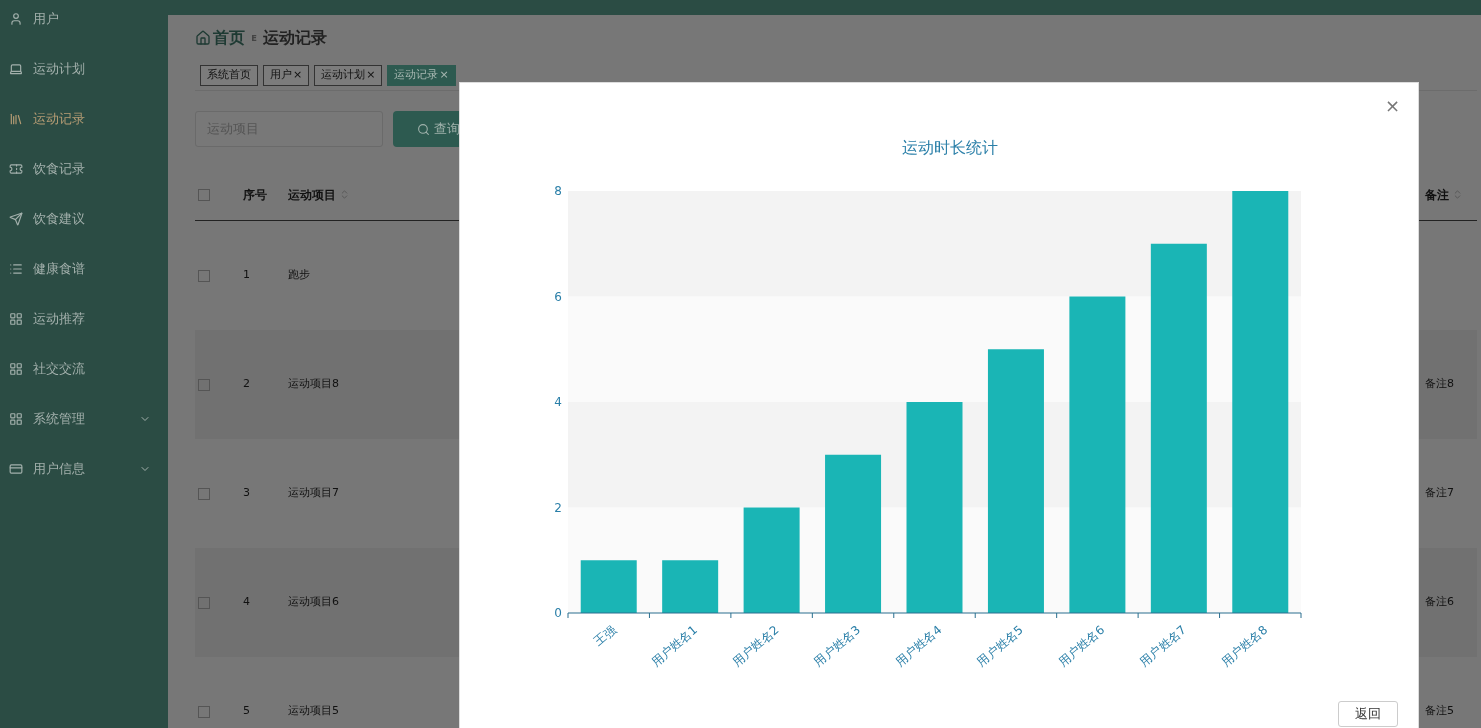 The height and width of the screenshot is (728, 1481). I want to click on sidebar-item: 系统管理, so click(84, 419).